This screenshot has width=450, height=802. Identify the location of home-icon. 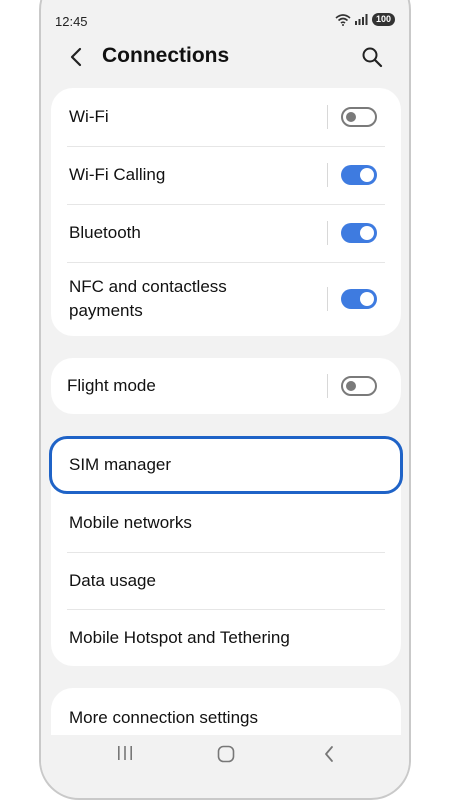
(226, 754).